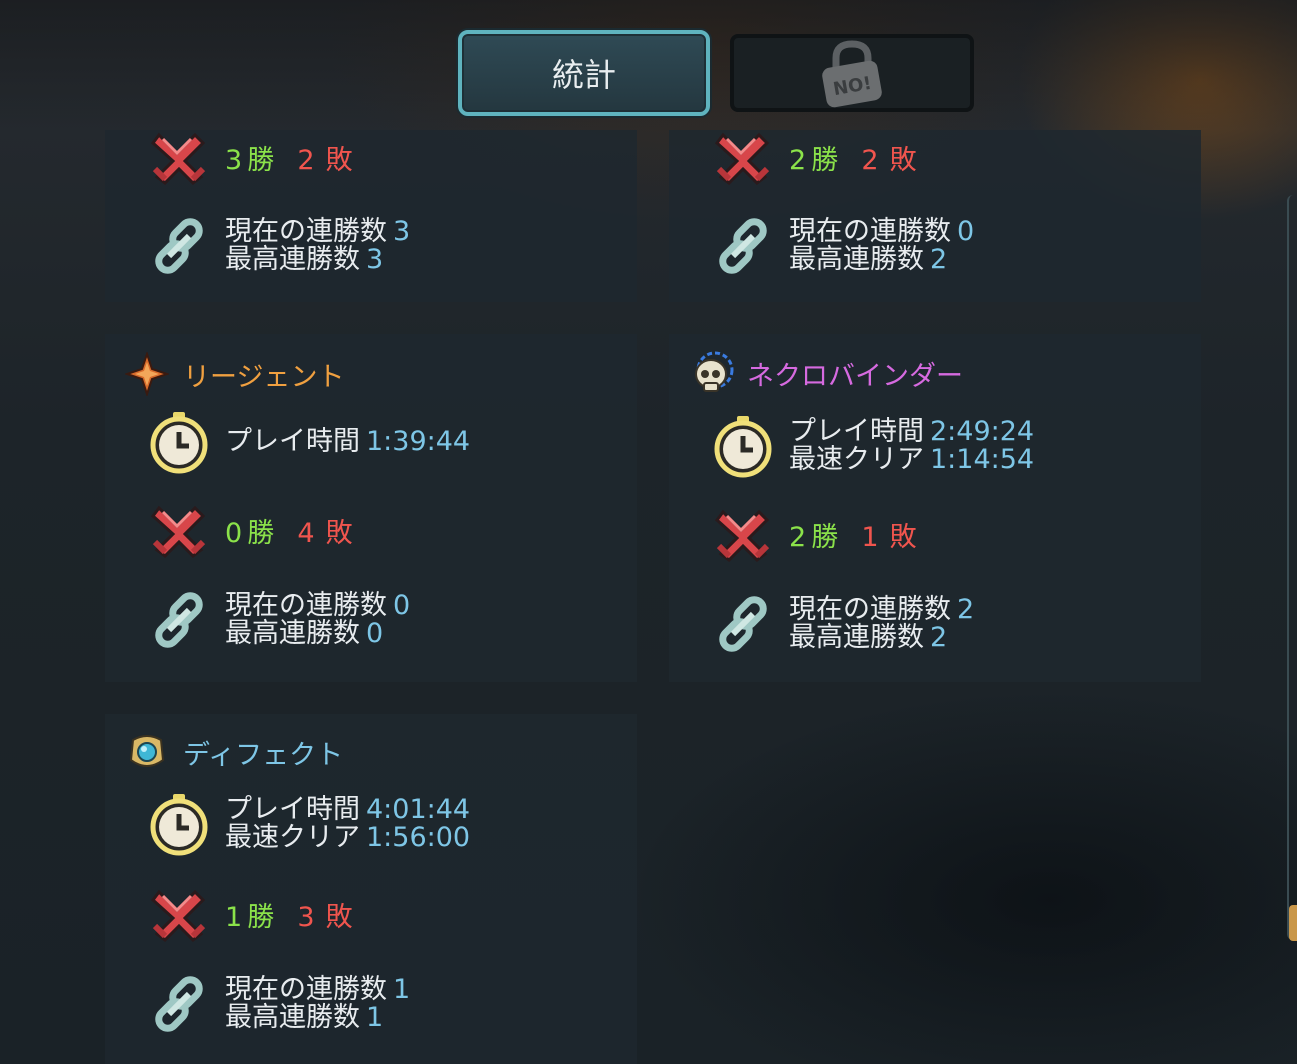 The height and width of the screenshot is (1064, 1297). I want to click on tab-locked: NO!, so click(852, 73).